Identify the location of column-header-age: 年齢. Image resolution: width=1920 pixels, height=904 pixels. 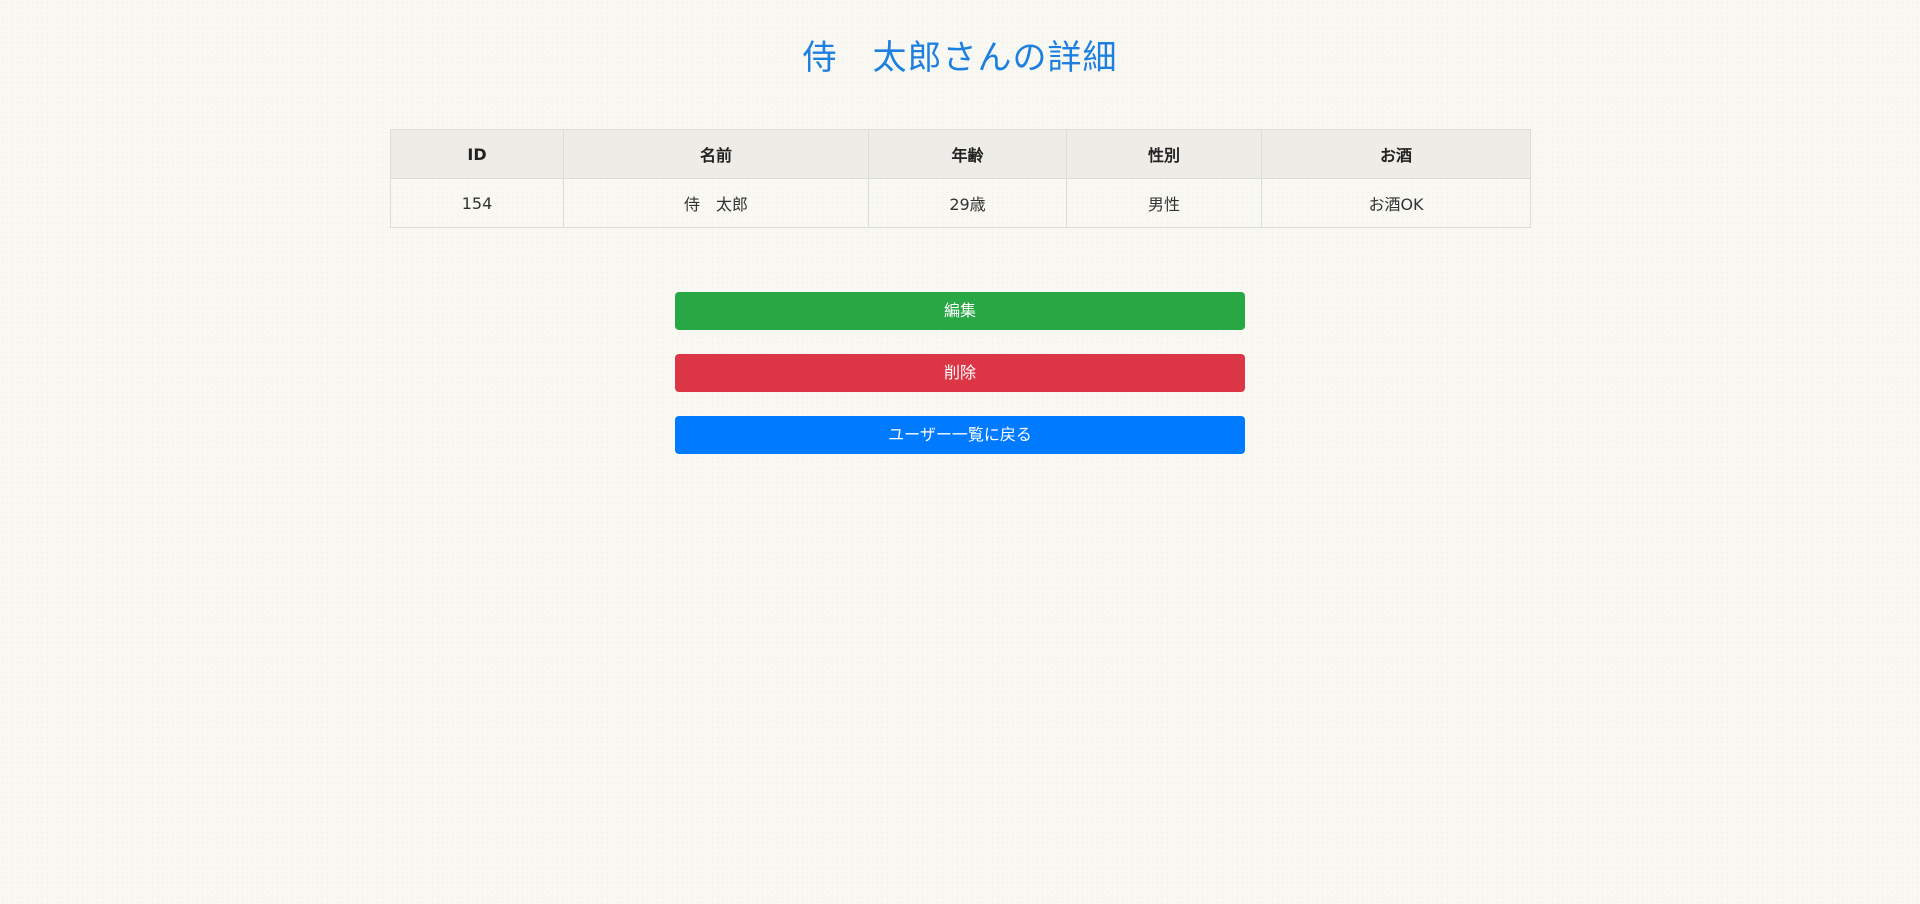
(967, 154).